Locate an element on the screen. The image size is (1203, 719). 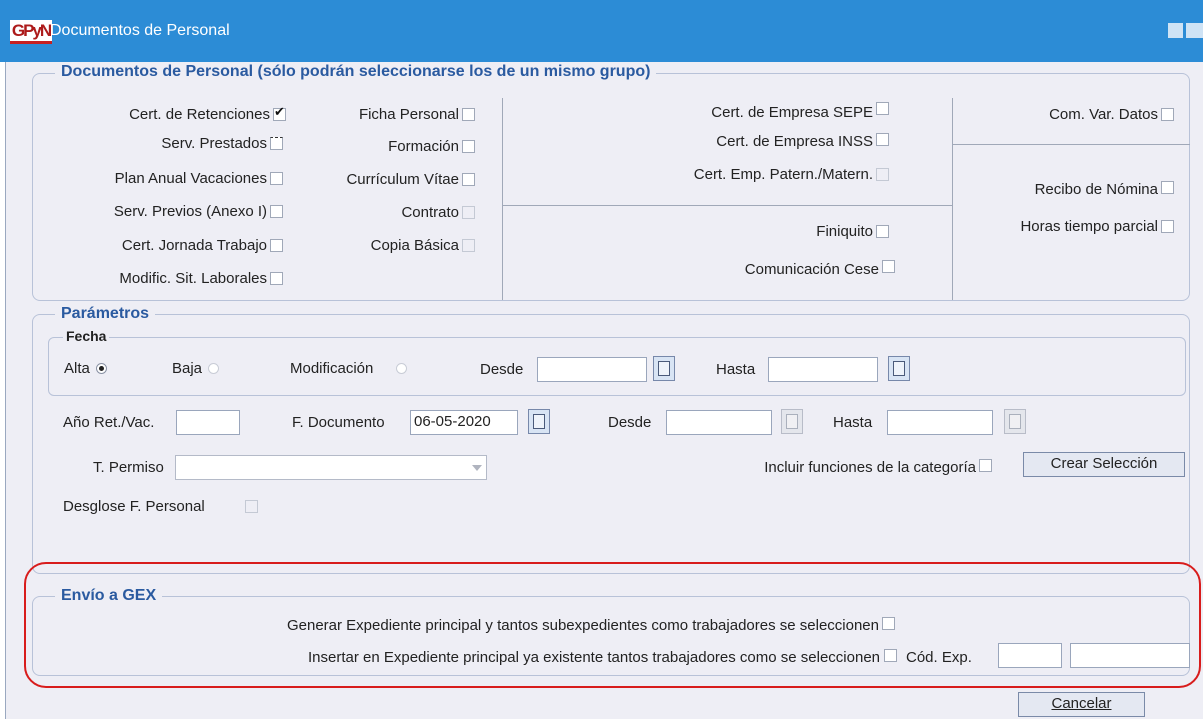
fecha-desde-label: Desde is located at coordinates (502, 369).